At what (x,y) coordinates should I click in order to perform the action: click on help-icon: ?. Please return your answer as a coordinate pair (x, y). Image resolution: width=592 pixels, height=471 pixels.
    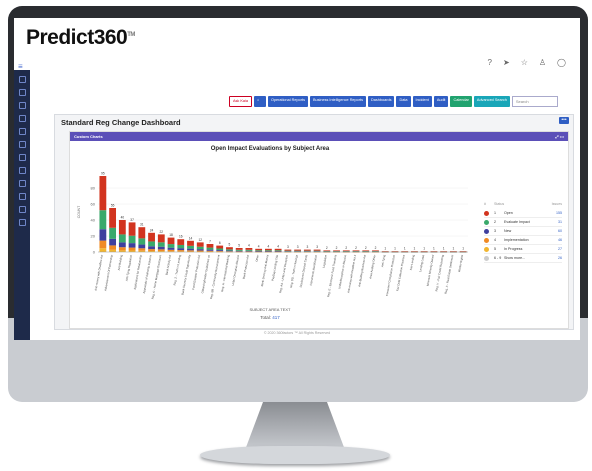
    Looking at the image, I should click on (490, 62).